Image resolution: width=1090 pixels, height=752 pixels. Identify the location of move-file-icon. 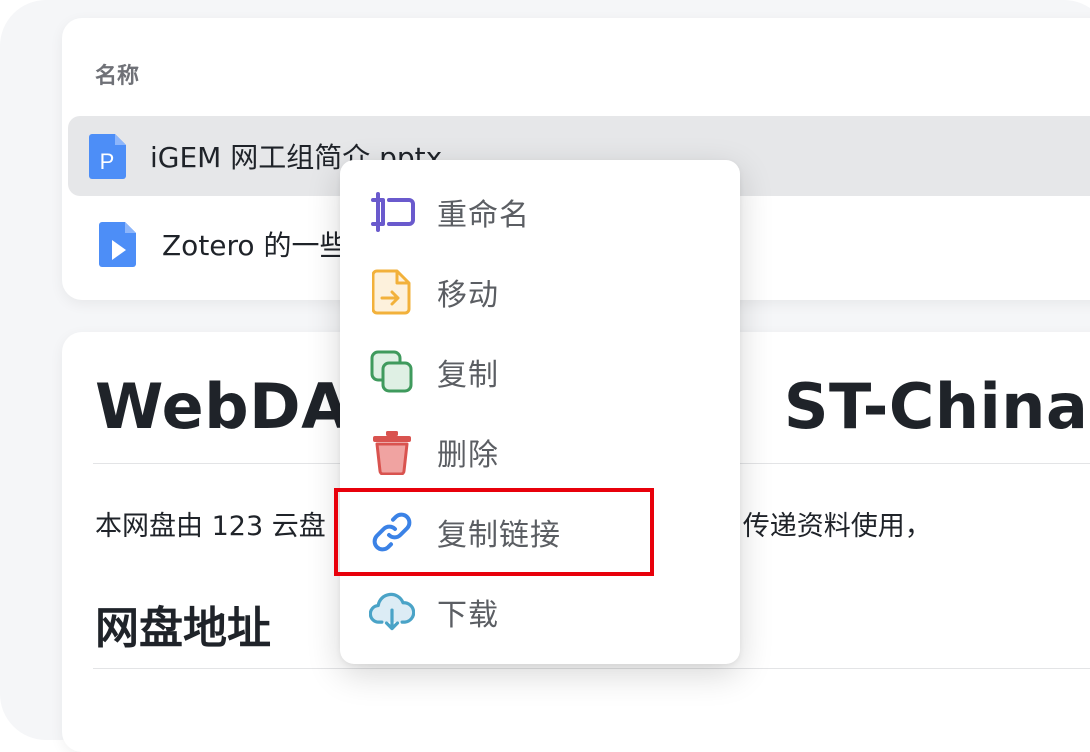
(392, 292).